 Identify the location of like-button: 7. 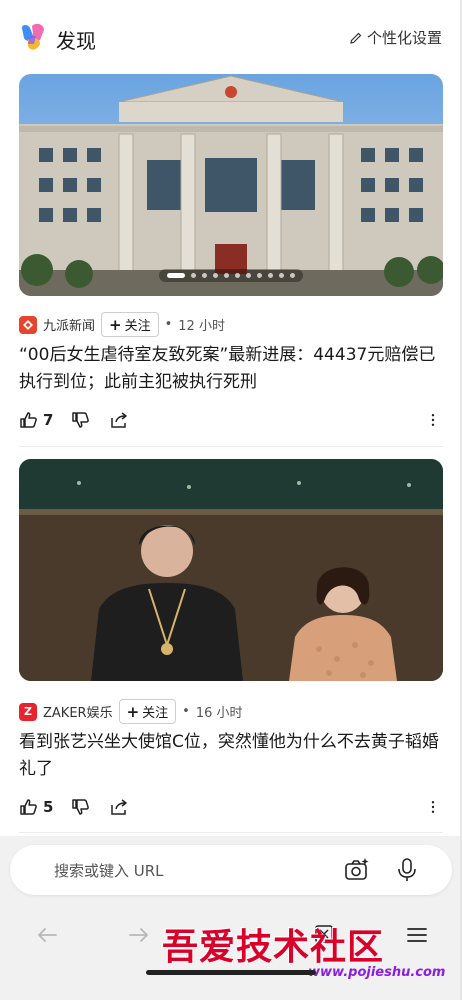
(36, 420).